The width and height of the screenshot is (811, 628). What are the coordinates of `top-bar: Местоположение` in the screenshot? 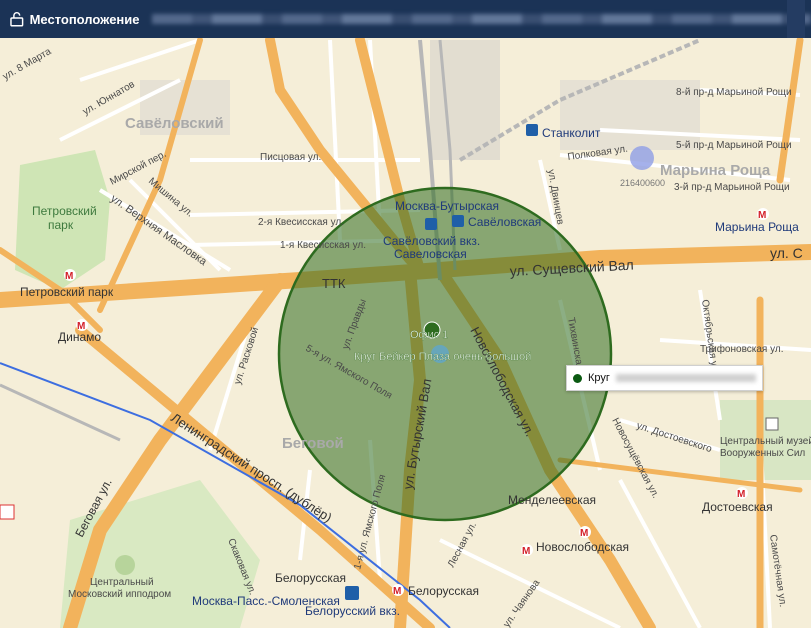 It's located at (405, 19).